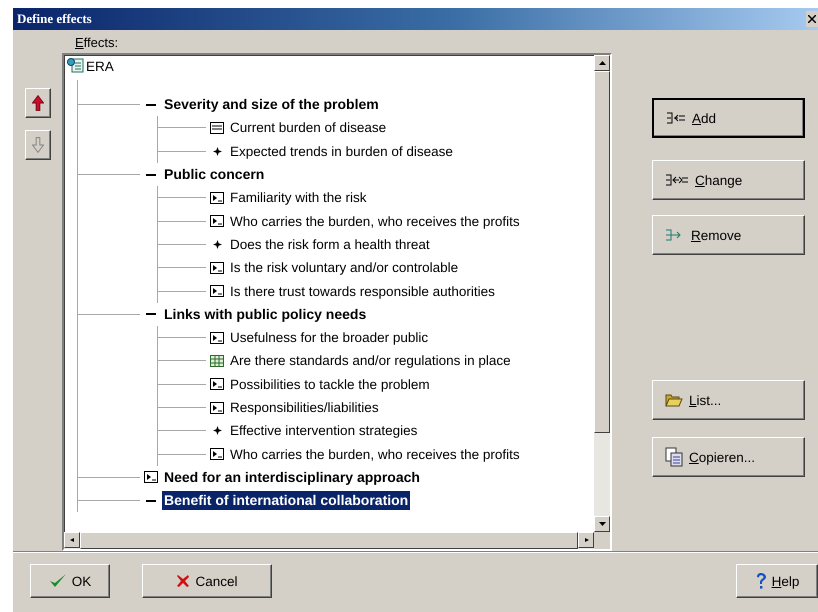 The width and height of the screenshot is (818, 612). I want to click on tree-item: Is the risk voluntary and/or controlable, so click(344, 268).